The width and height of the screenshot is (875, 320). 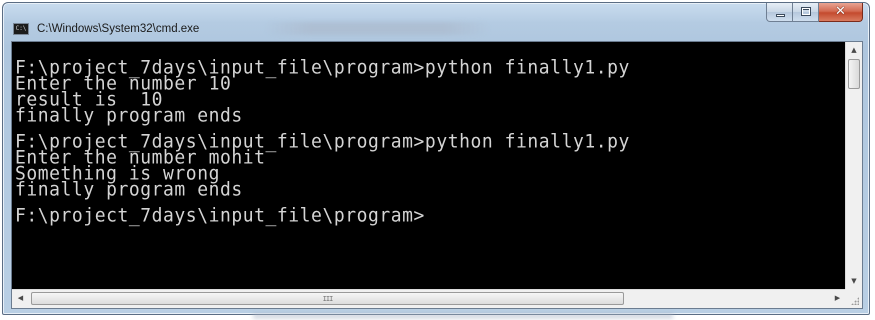 I want to click on blurred-status-area, so click(x=463, y=316).